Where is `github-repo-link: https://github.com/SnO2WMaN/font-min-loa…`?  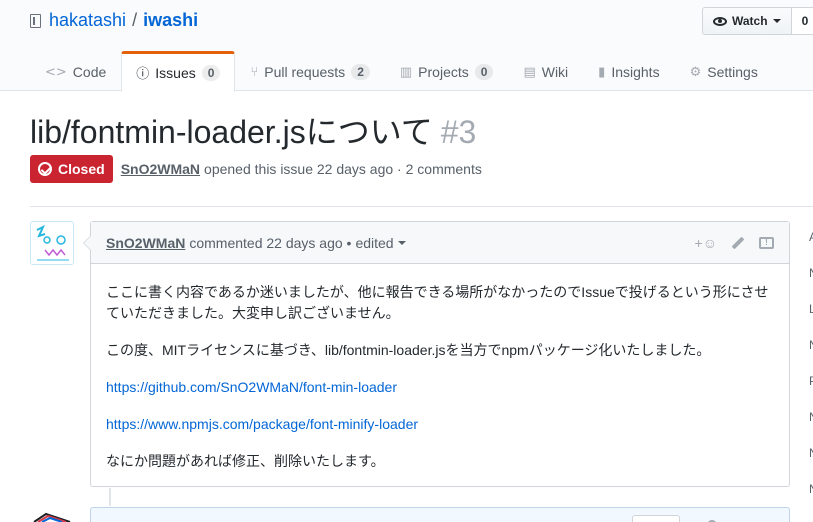
github-repo-link: https://github.com/SnO2WMaN/font-min-loa… is located at coordinates (251, 387).